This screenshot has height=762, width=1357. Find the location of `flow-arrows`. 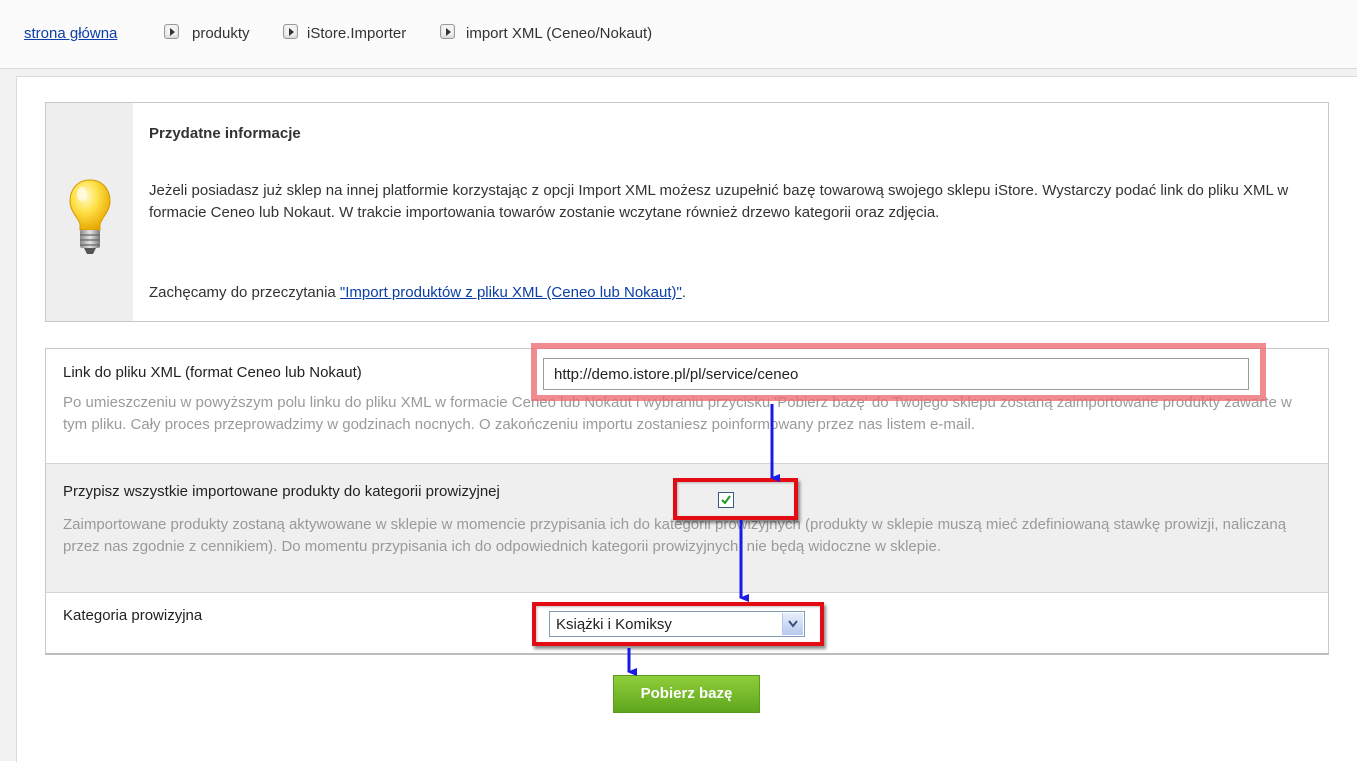

flow-arrows is located at coordinates (703, 540).